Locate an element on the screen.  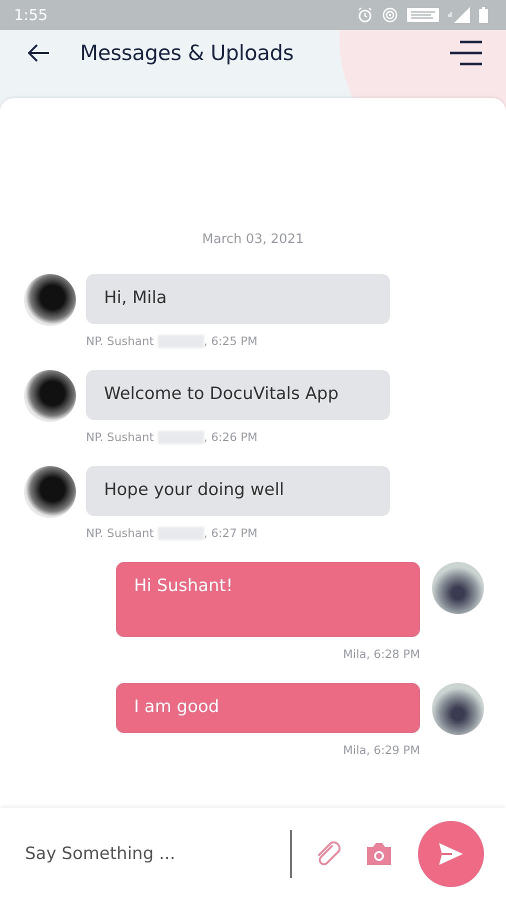
message-bubble: Hi Sushant! is located at coordinates (268, 599).